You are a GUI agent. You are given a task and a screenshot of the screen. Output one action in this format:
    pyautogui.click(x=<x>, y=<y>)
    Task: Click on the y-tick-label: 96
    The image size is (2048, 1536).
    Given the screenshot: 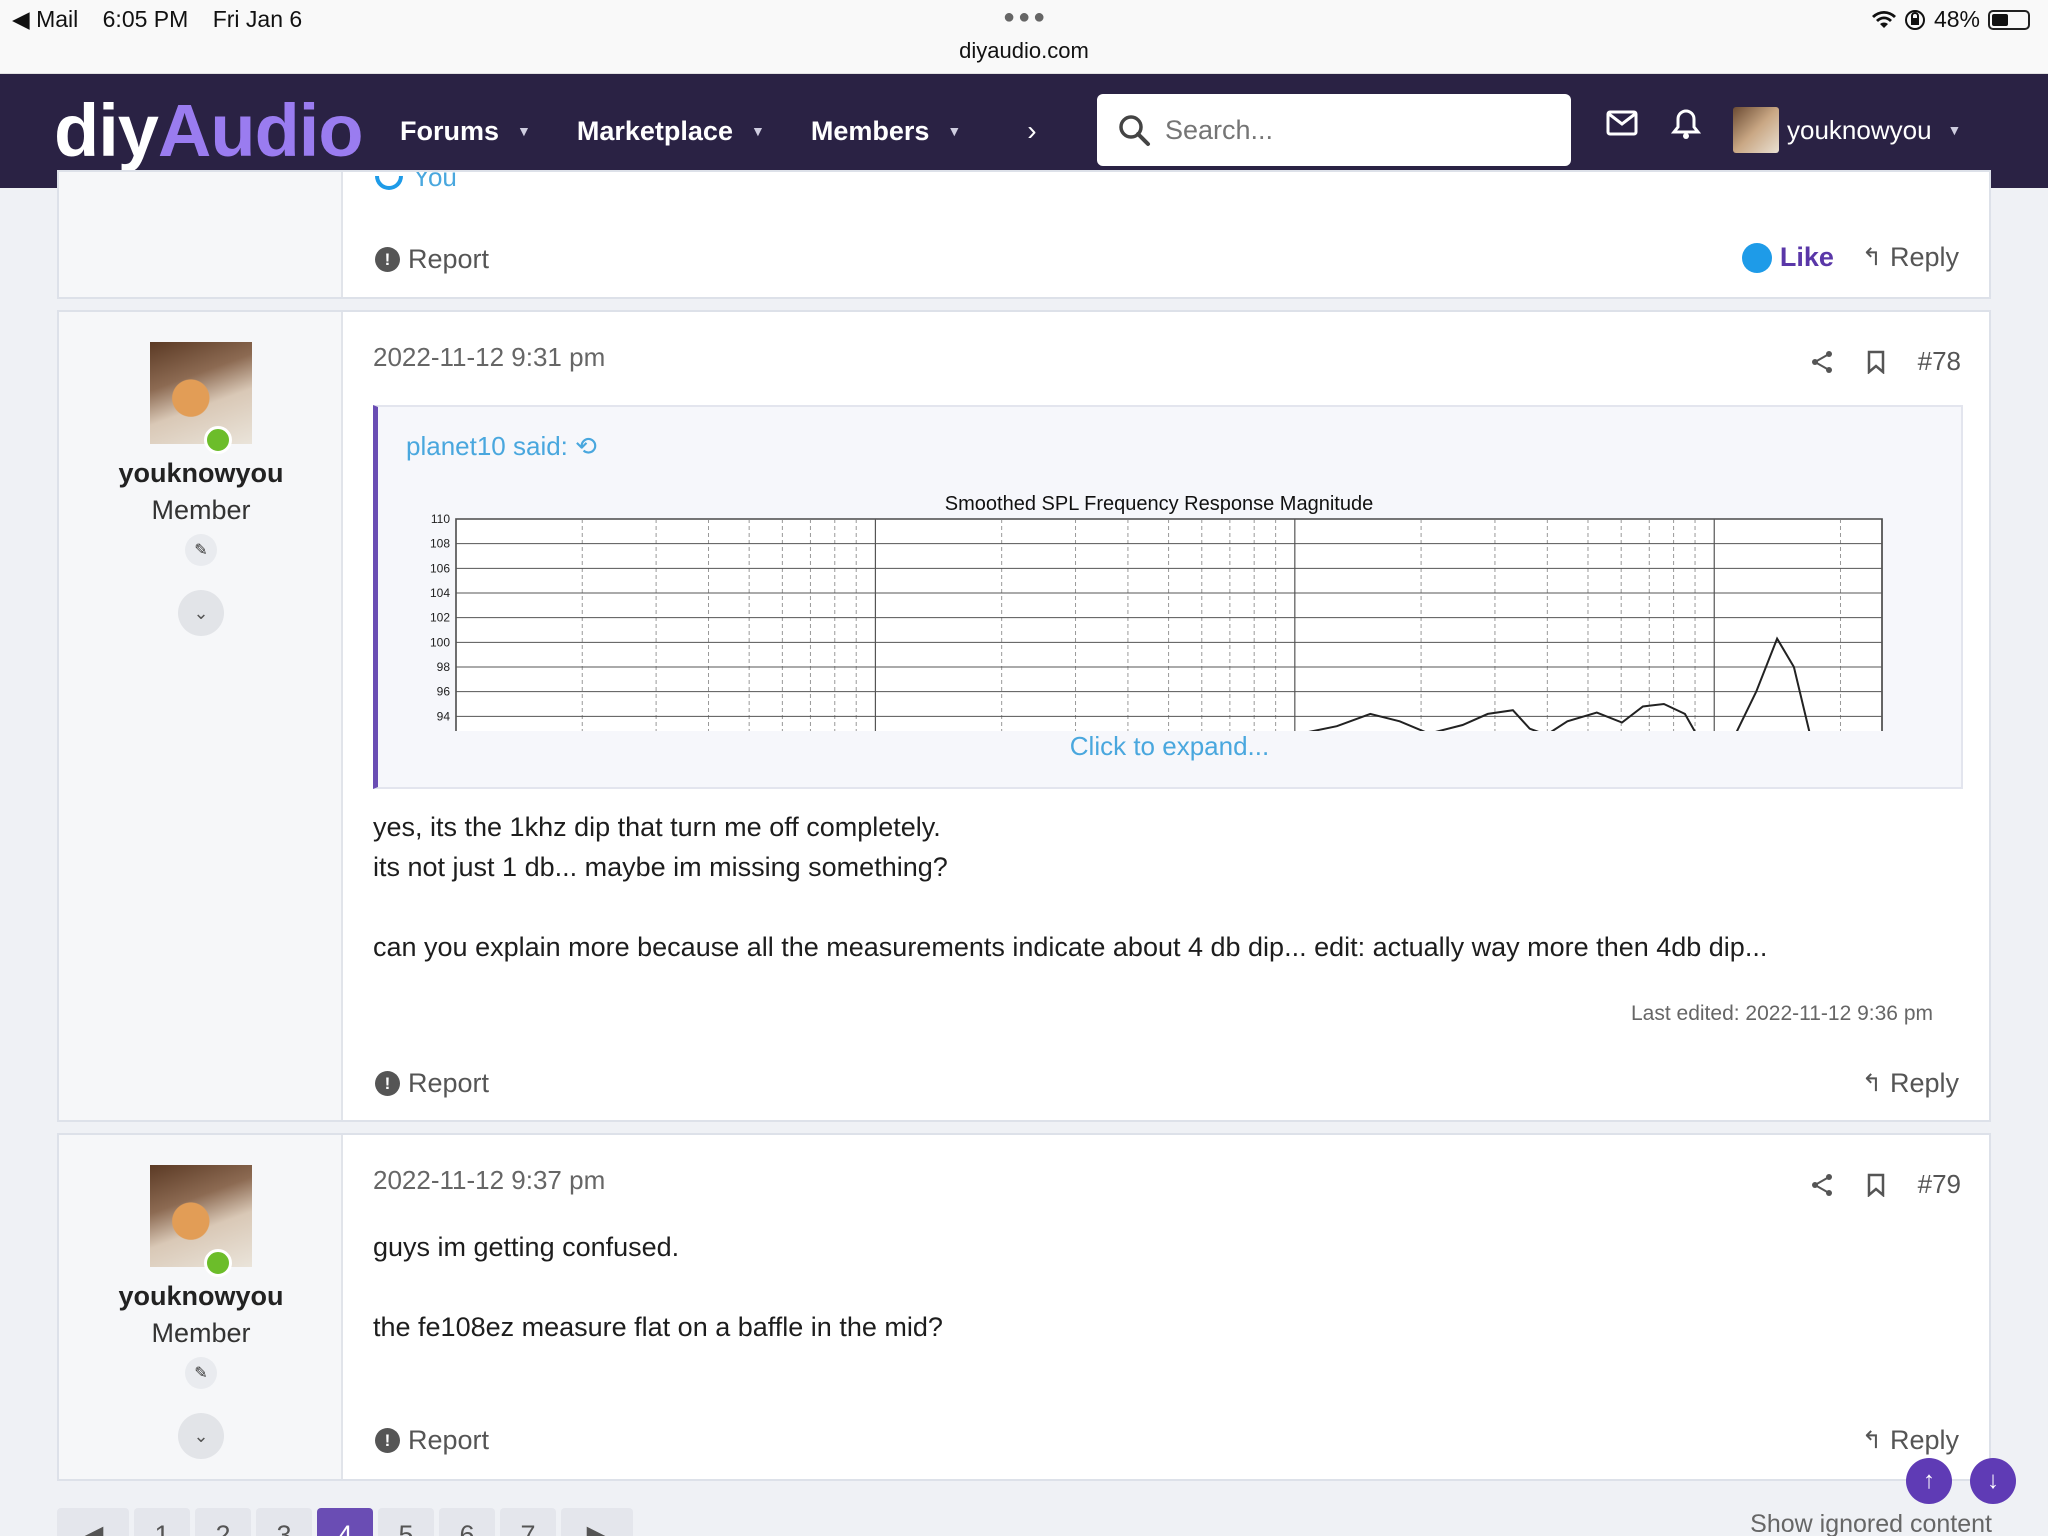 What is the action you would take?
    pyautogui.click(x=444, y=692)
    